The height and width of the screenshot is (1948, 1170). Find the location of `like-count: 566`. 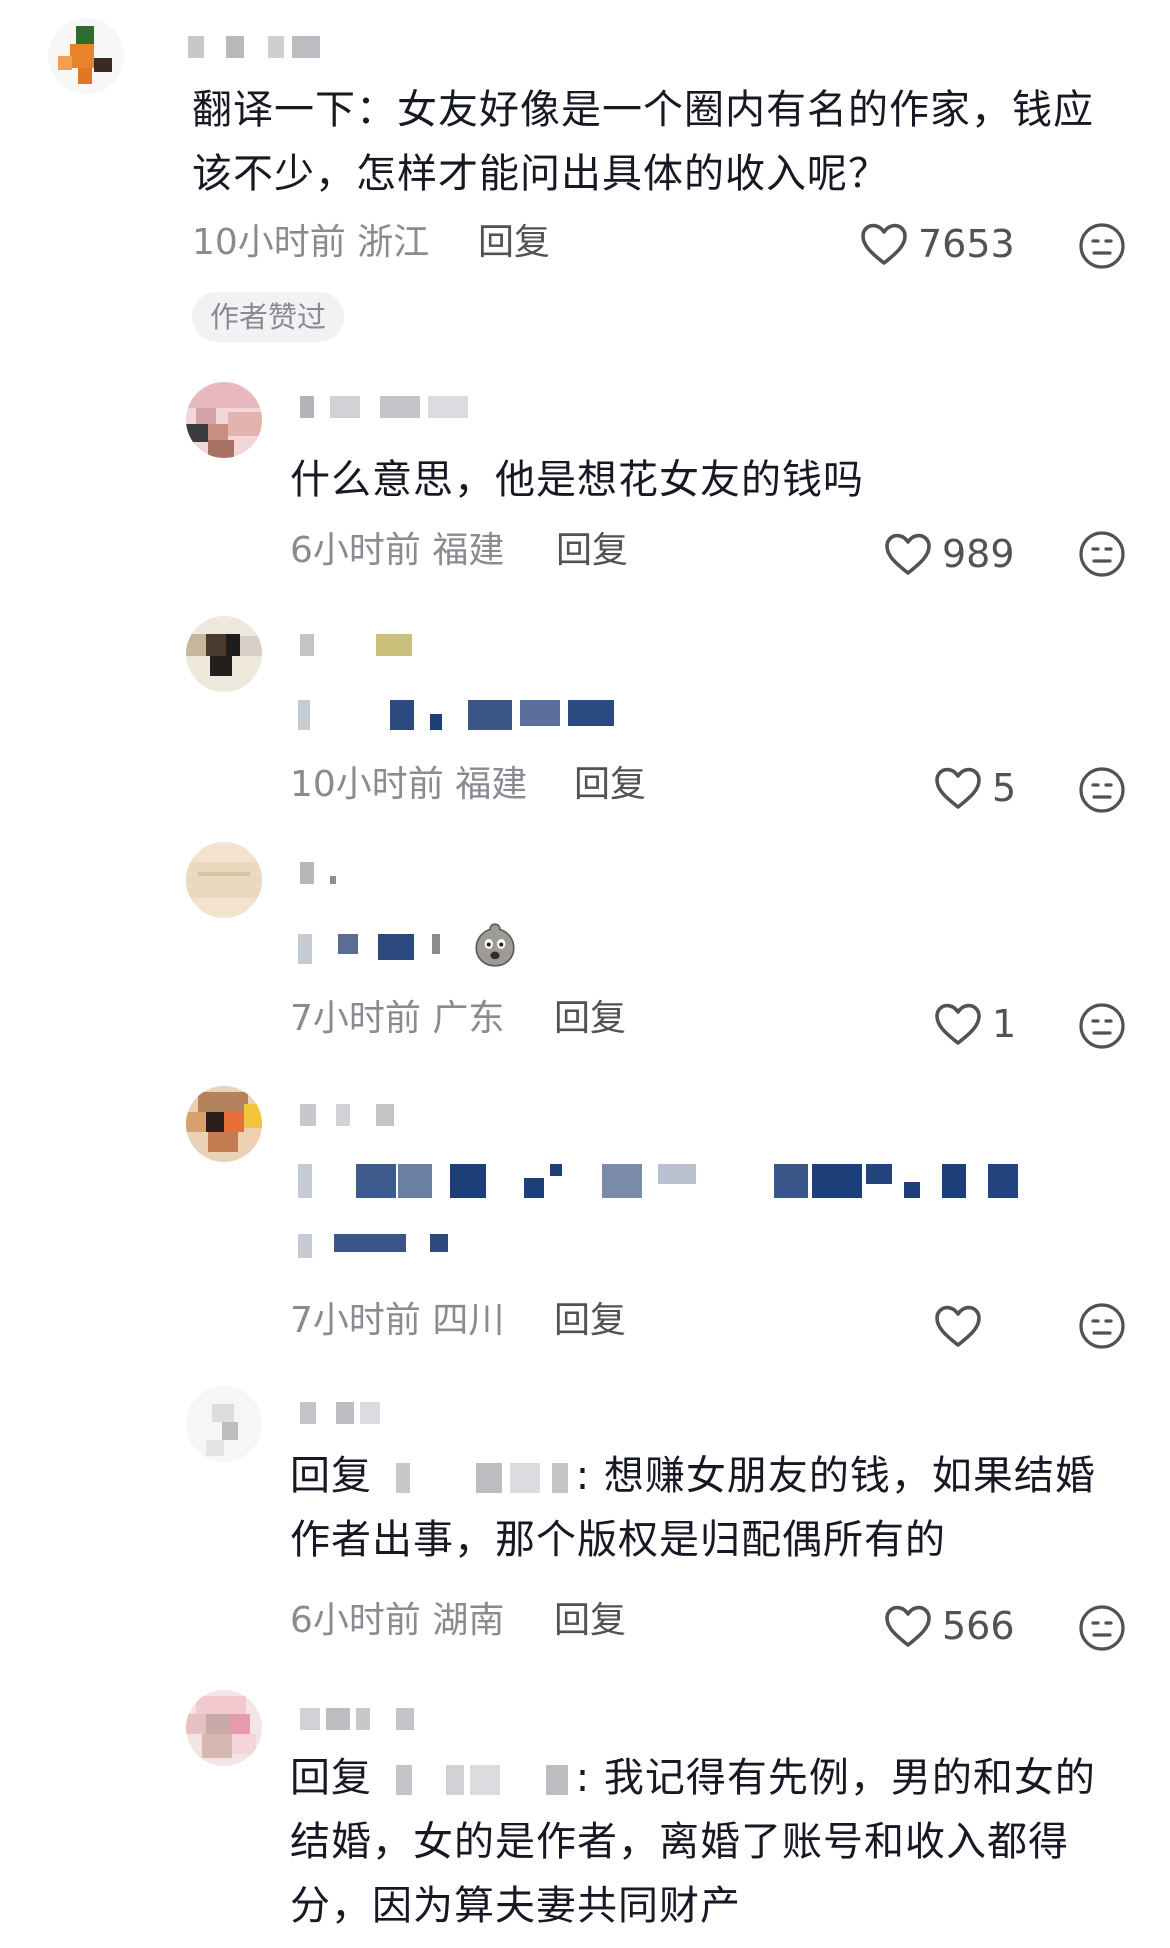

like-count: 566 is located at coordinates (978, 1626).